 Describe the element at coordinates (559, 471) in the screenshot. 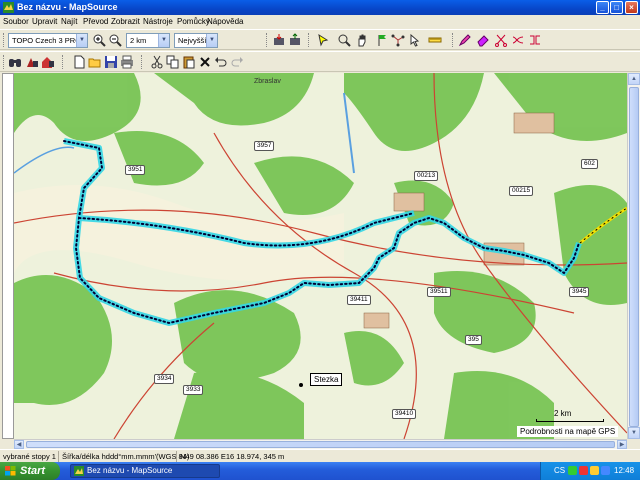

I see `language-indicator: CS` at that location.